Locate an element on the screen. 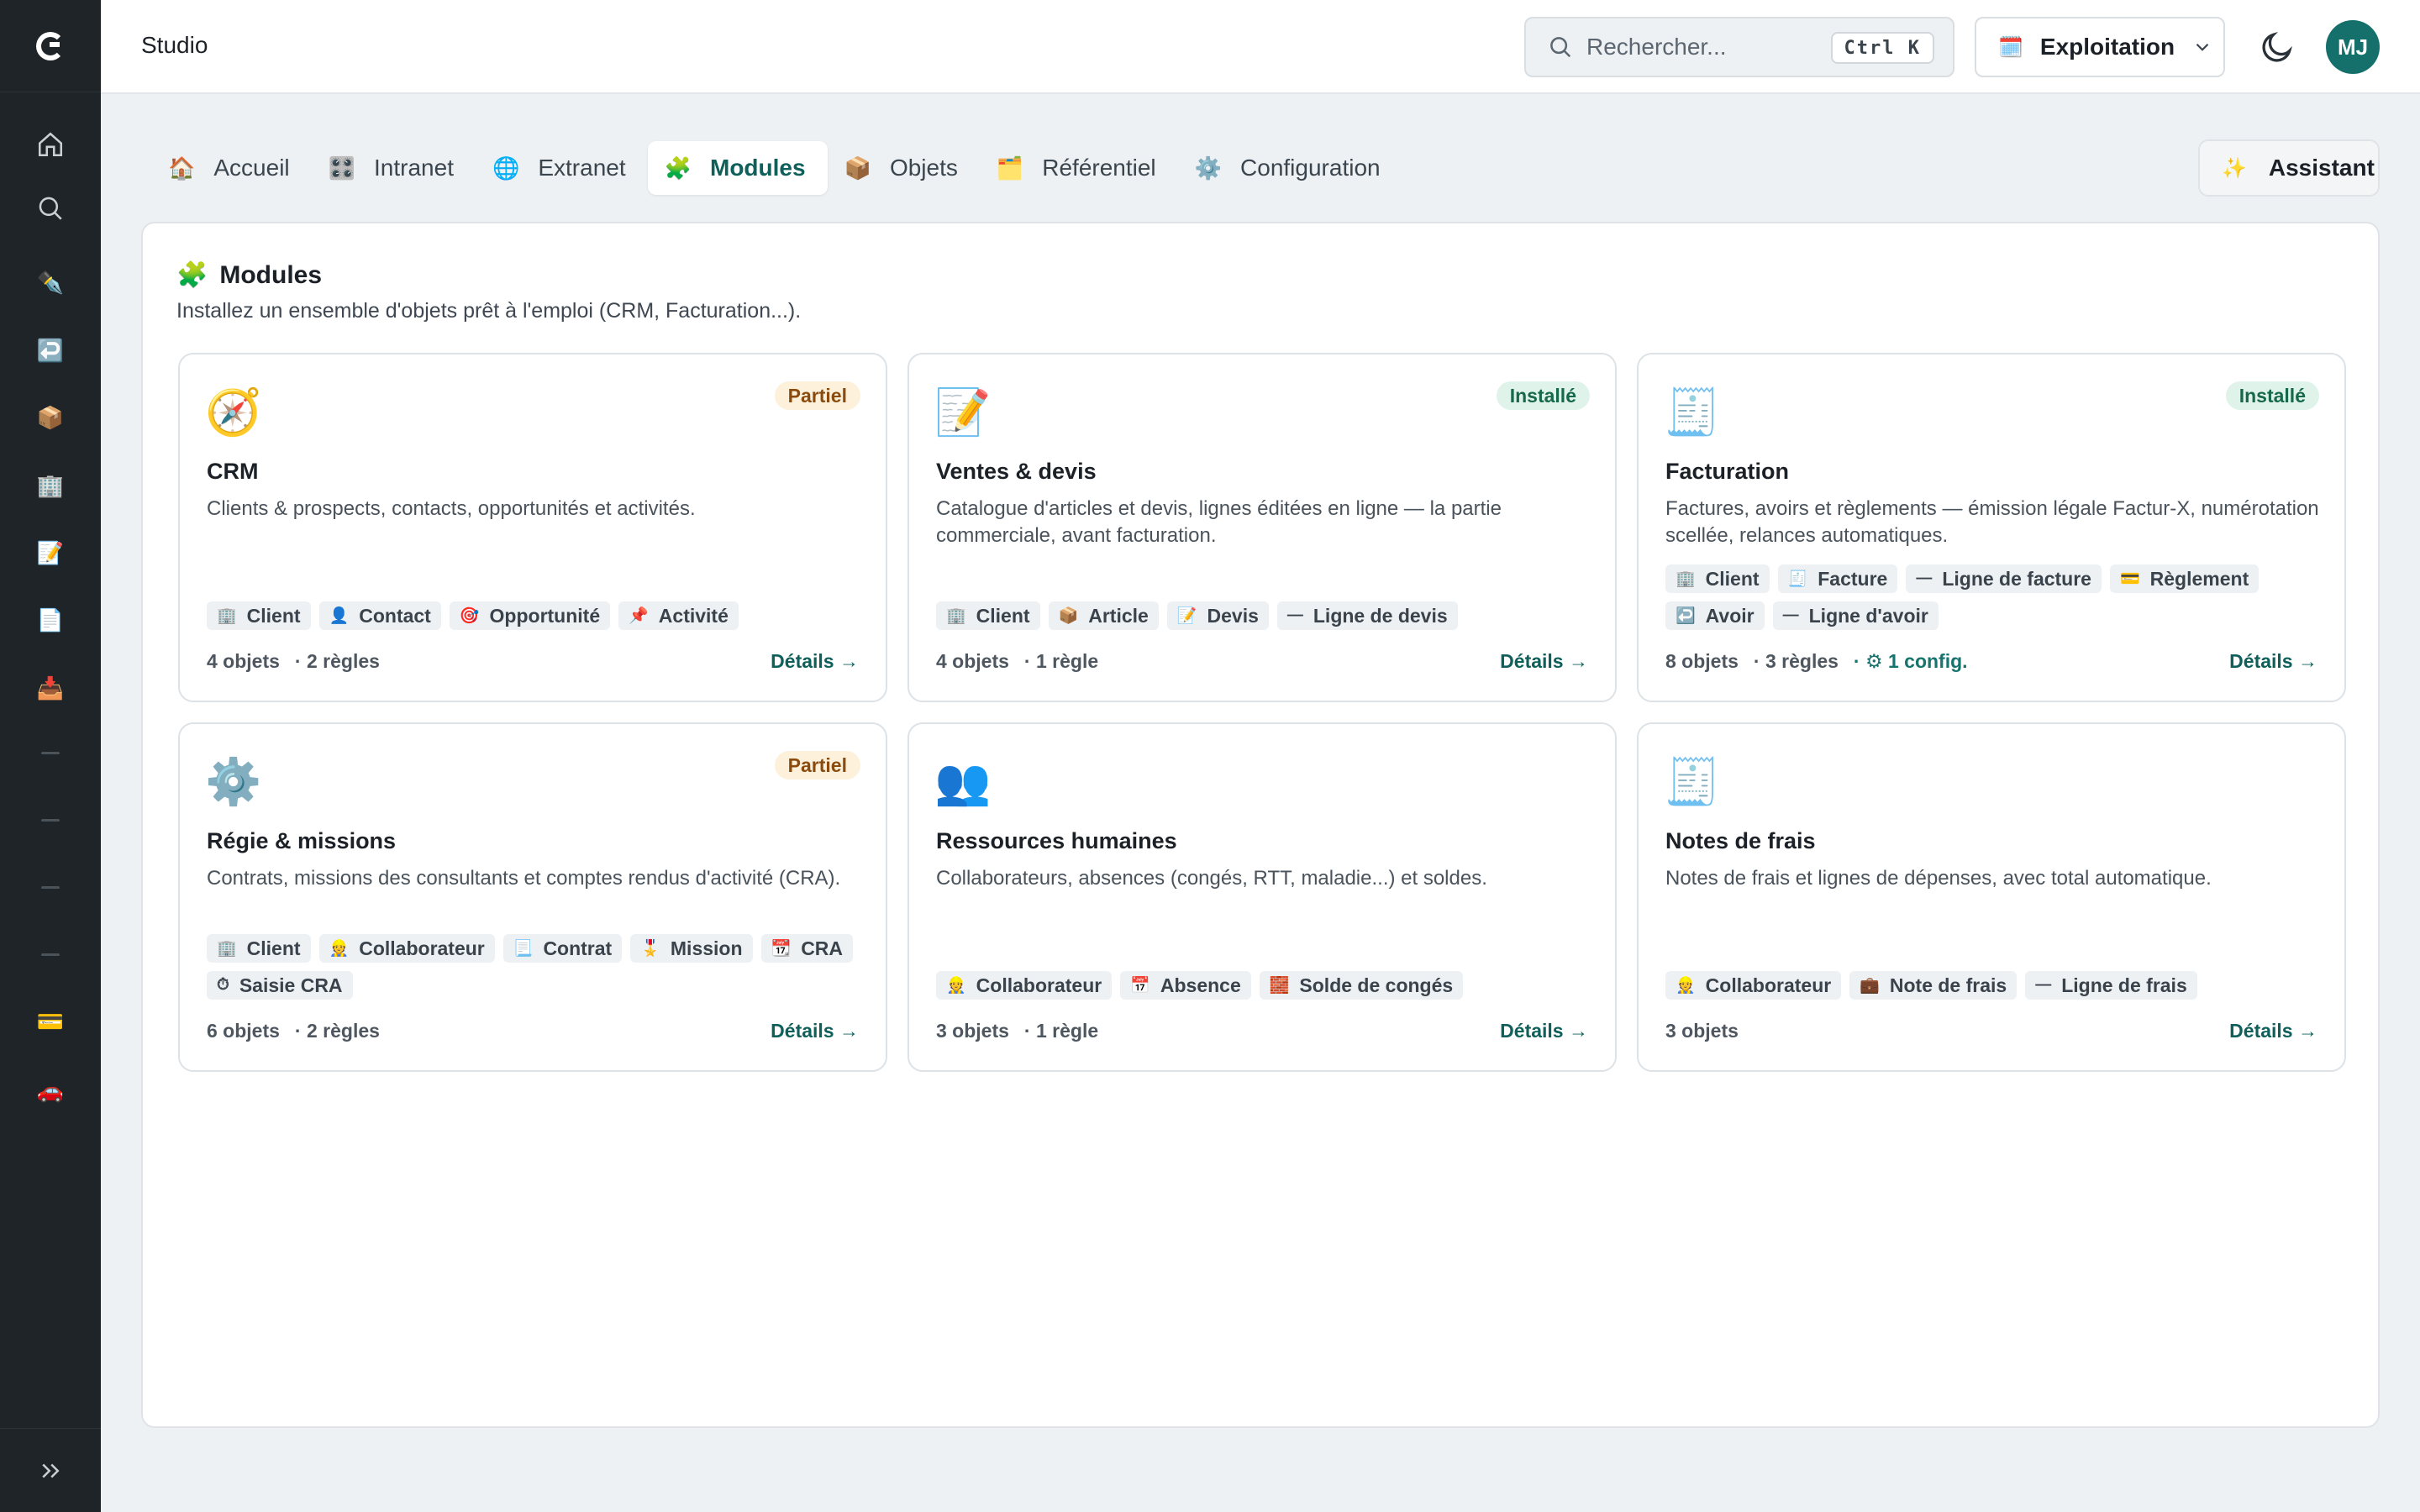 This screenshot has height=1512, width=2420. briefcase-icon: 💼 is located at coordinates (1870, 986).